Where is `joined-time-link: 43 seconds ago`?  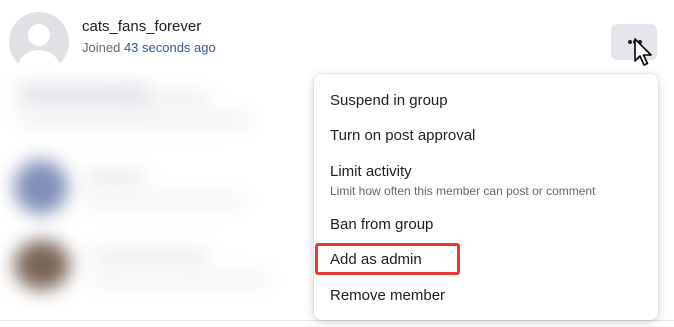 joined-time-link: 43 seconds ago is located at coordinates (170, 47).